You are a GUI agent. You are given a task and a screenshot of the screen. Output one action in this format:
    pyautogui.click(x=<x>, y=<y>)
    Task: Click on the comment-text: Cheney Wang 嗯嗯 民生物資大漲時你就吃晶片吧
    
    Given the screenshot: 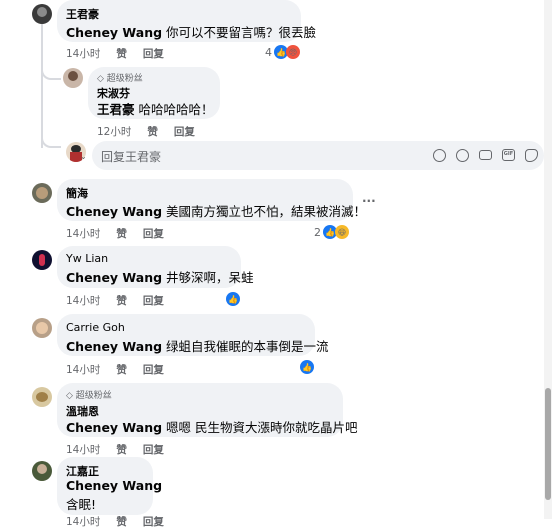 What is the action you would take?
    pyautogui.click(x=212, y=426)
    